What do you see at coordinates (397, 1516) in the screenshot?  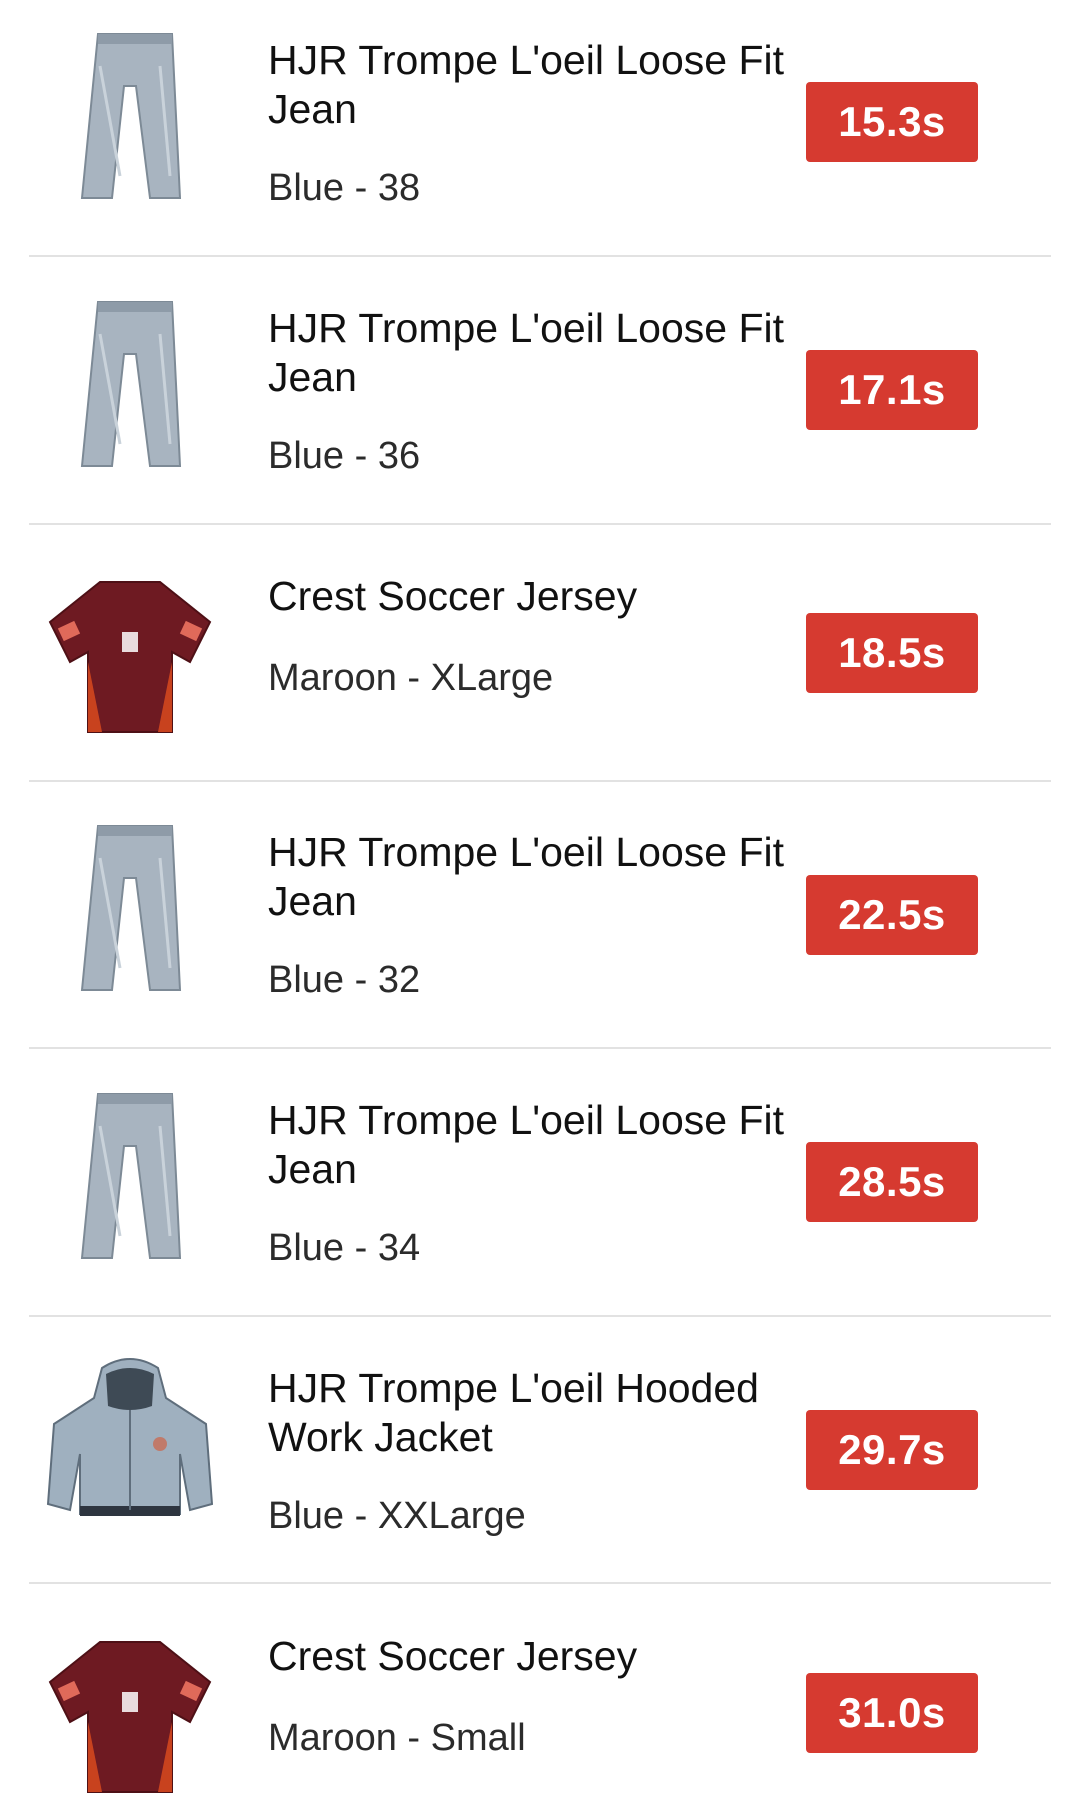 I see `product-variant: Blue - XXLarge` at bounding box center [397, 1516].